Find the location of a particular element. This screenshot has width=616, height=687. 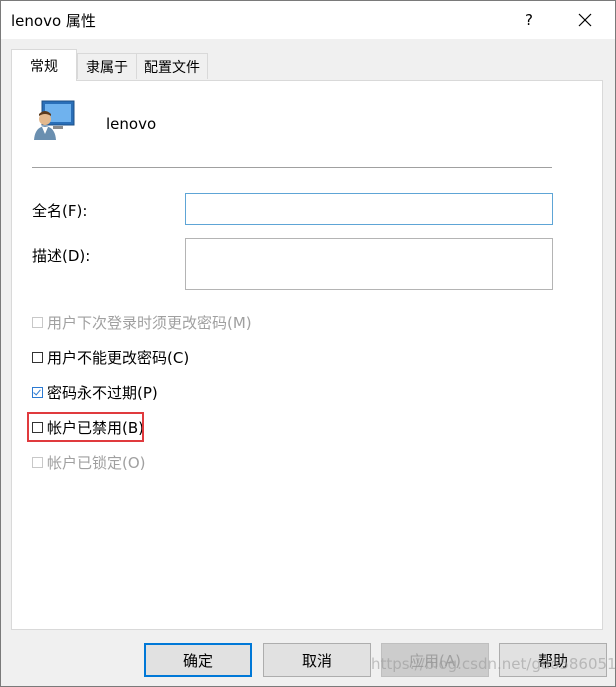

description-input is located at coordinates (369, 264).